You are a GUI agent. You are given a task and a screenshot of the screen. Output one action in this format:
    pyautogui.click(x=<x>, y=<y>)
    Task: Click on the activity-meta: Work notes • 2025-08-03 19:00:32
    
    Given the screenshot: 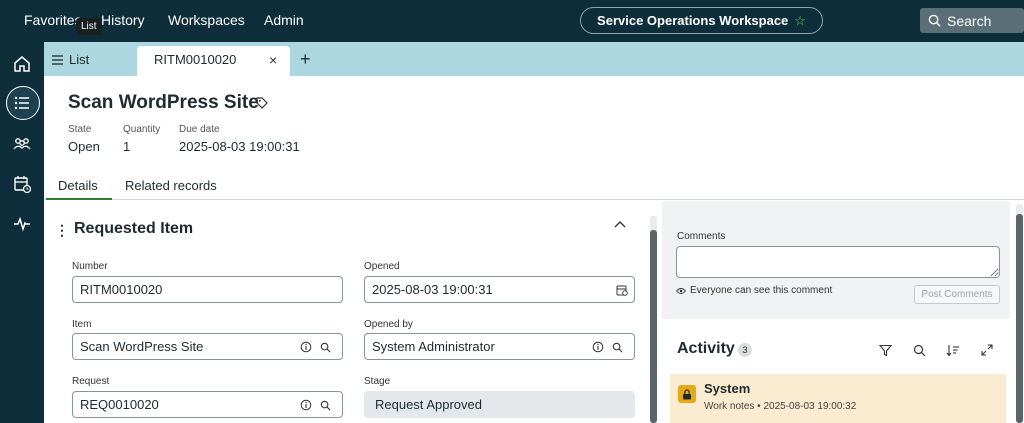 What is the action you would take?
    pyautogui.click(x=780, y=406)
    